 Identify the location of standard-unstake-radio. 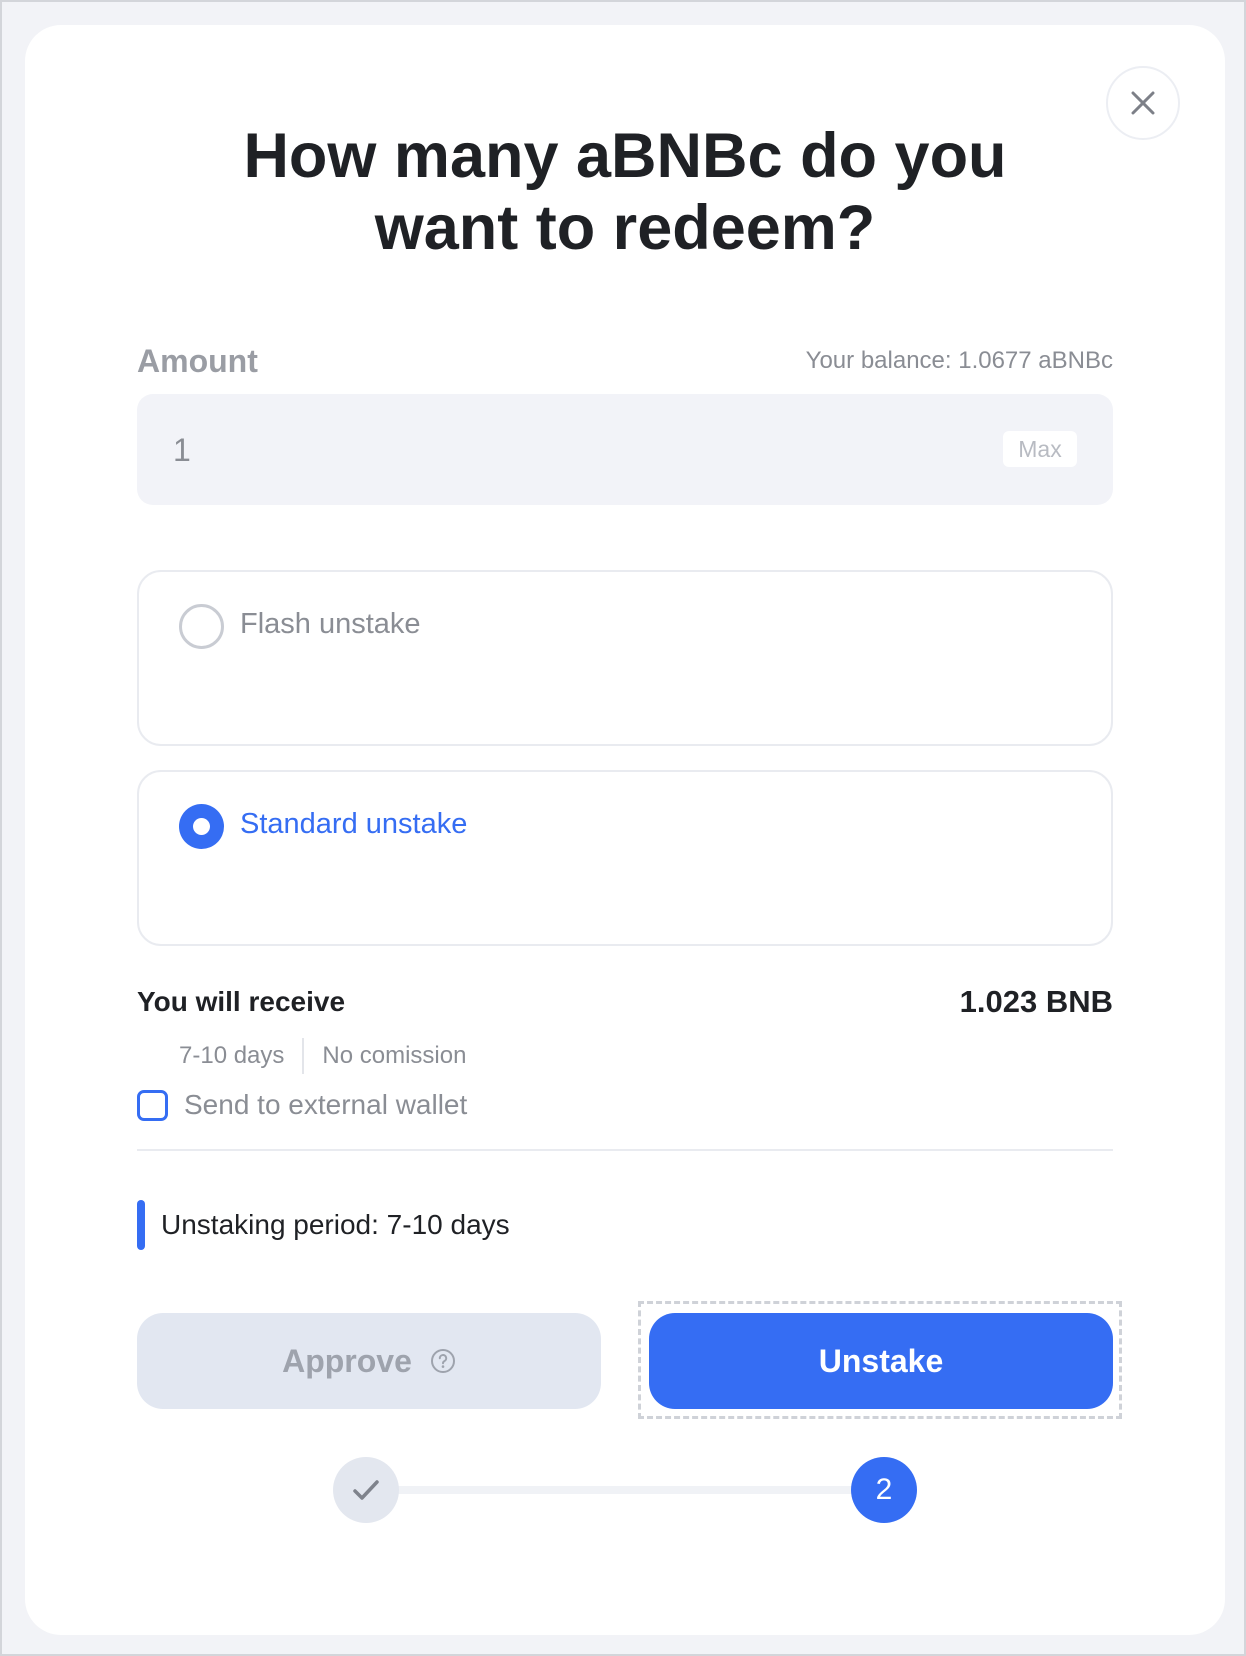
(201, 826).